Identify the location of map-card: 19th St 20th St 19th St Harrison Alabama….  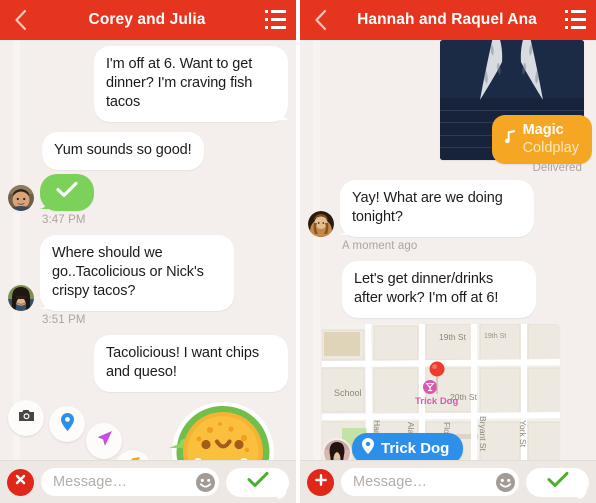
(441, 392).